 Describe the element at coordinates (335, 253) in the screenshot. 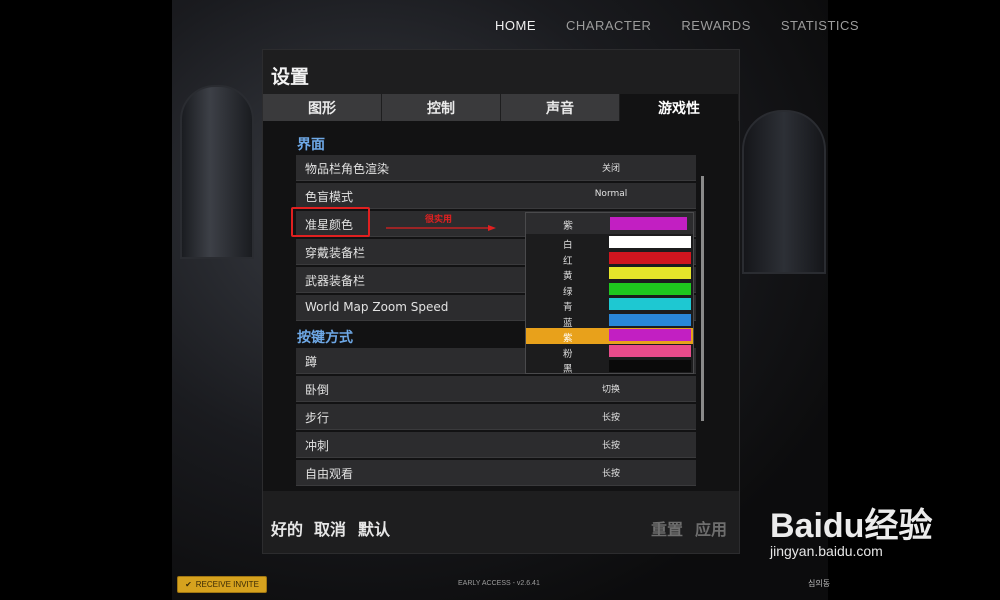

I see `setting-label: 穿戴装备栏` at that location.